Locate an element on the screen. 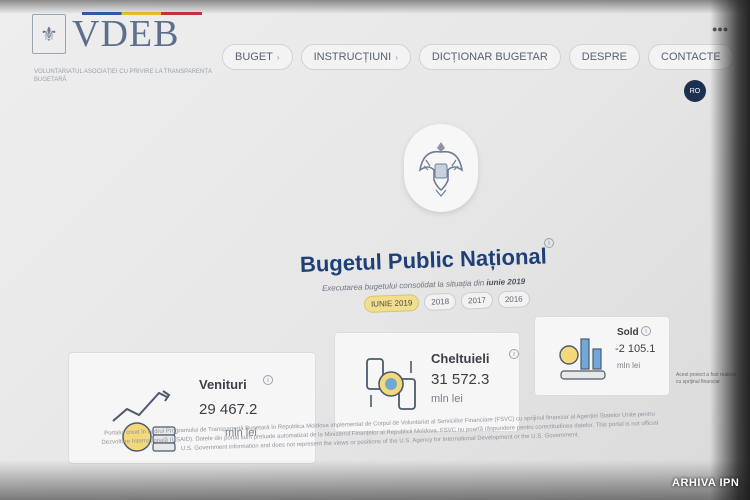 This screenshot has width=750, height=500. nav-label: DICȚIONAR BUGETAR is located at coordinates (489, 57).